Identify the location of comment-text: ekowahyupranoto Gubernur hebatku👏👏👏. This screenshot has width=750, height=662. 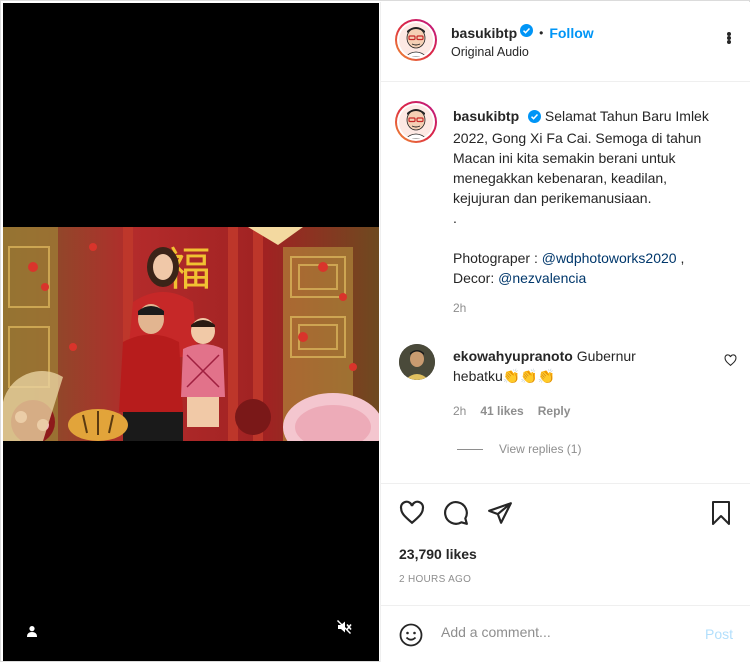
(583, 366).